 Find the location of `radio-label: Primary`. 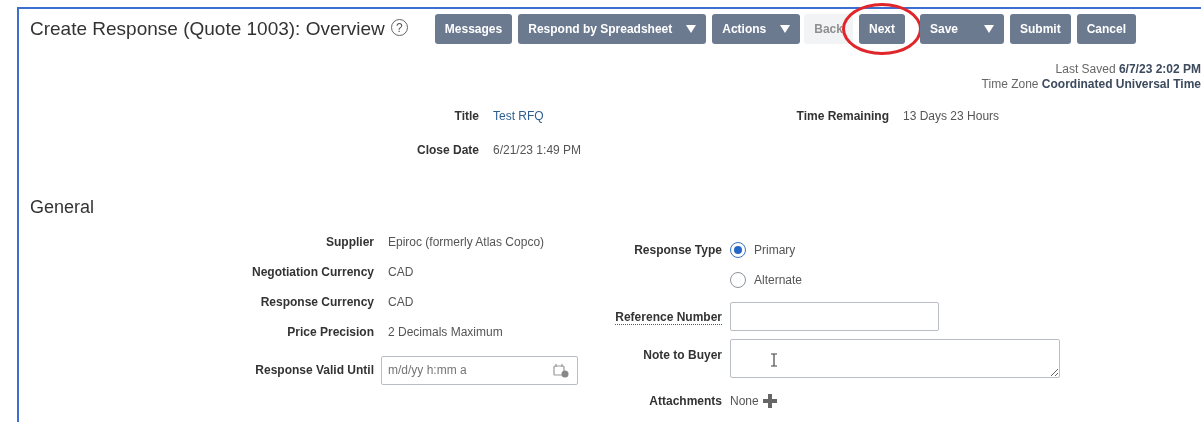

radio-label: Primary is located at coordinates (775, 250).